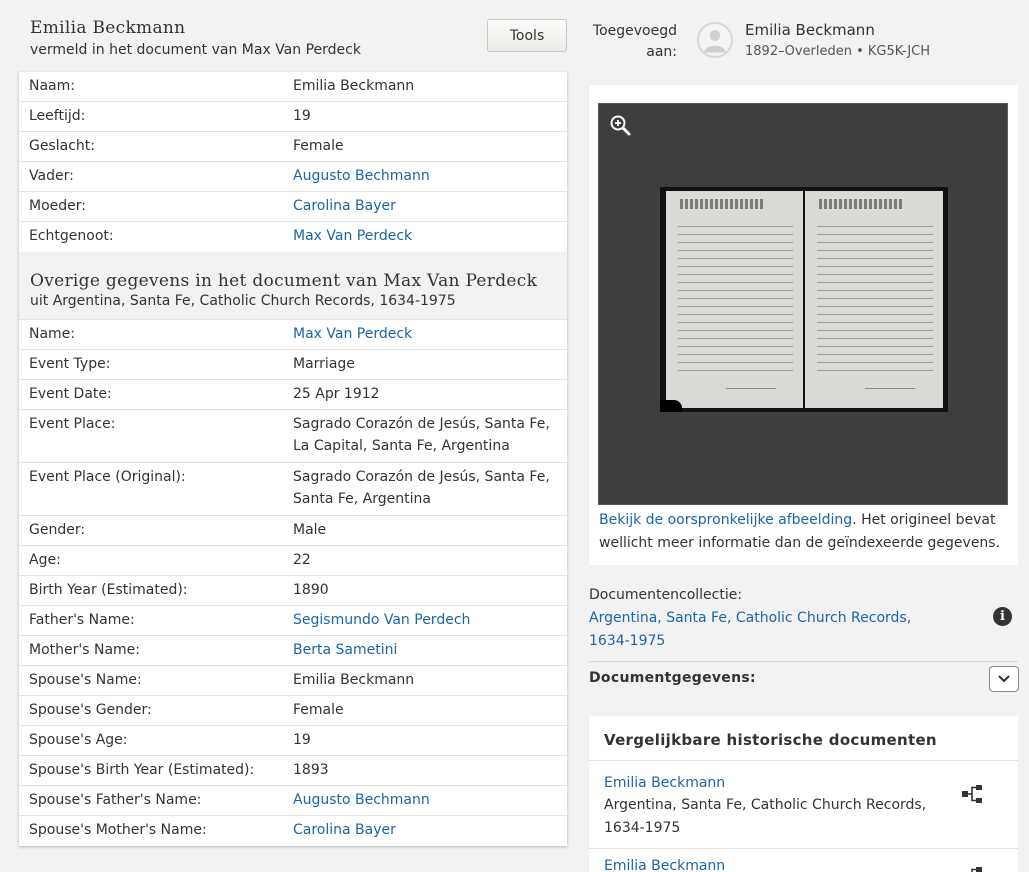 This screenshot has width=1029, height=872. What do you see at coordinates (311, 590) in the screenshot?
I see `detail-value: 1890` at bounding box center [311, 590].